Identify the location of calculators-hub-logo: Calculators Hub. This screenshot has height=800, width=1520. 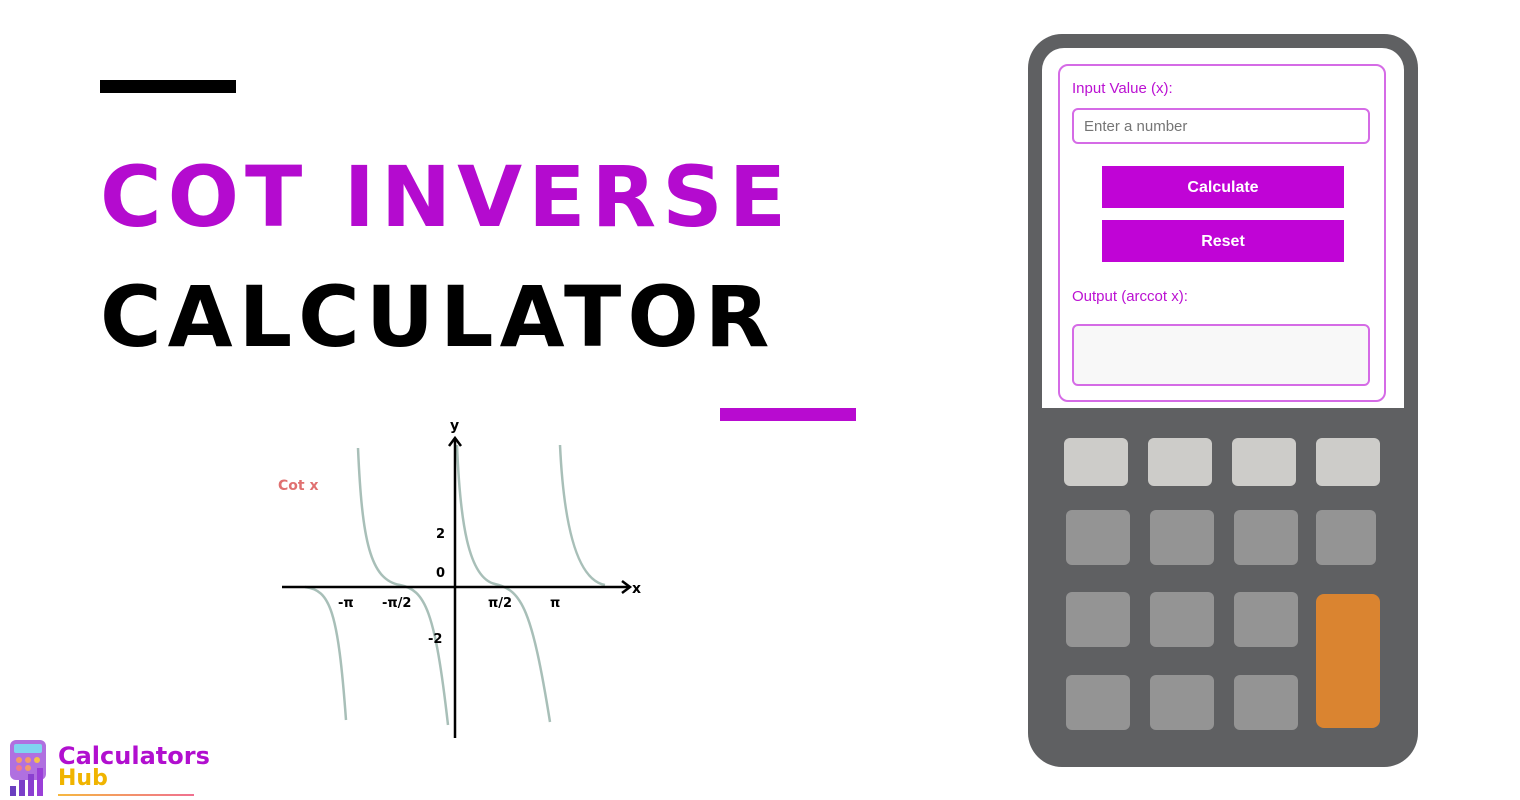
(108, 768).